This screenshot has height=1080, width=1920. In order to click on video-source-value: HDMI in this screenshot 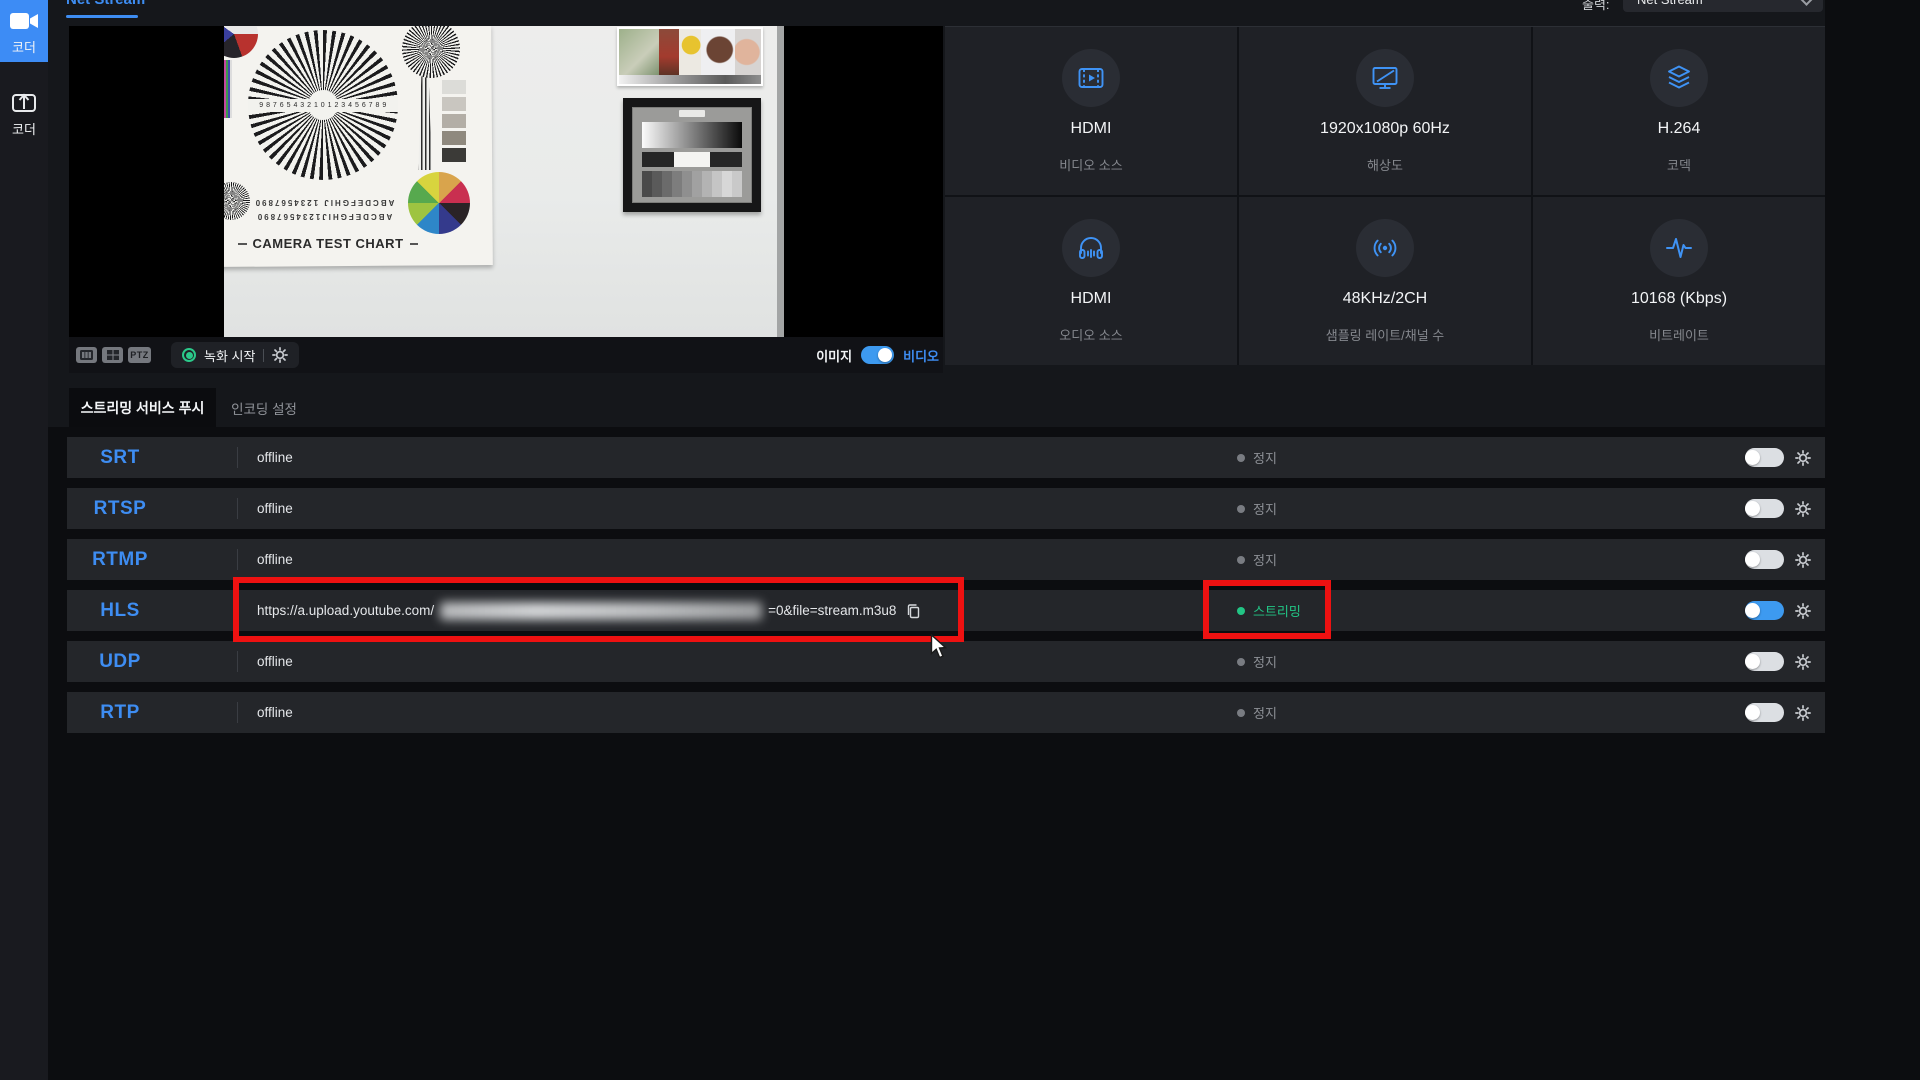, I will do `click(1091, 128)`.